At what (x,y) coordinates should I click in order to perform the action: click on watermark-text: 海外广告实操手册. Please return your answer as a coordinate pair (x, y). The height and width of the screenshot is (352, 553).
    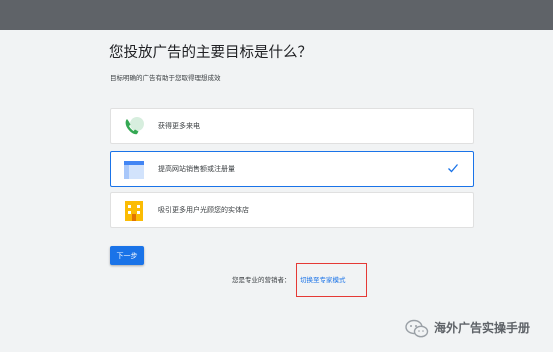
    Looking at the image, I should click on (482, 328).